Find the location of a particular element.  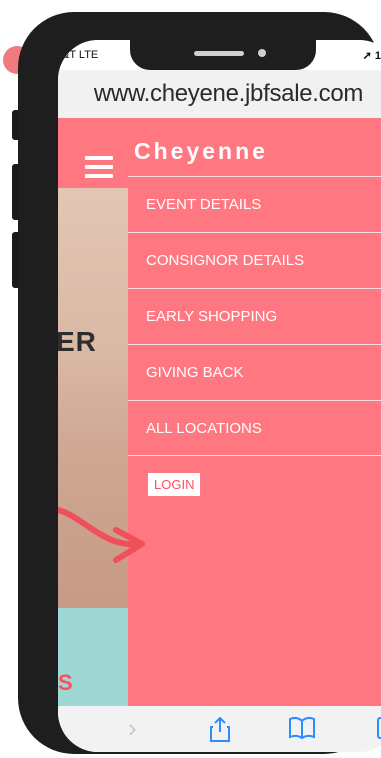

menu-item-giving-back: GIVING BACK is located at coordinates (254, 372).